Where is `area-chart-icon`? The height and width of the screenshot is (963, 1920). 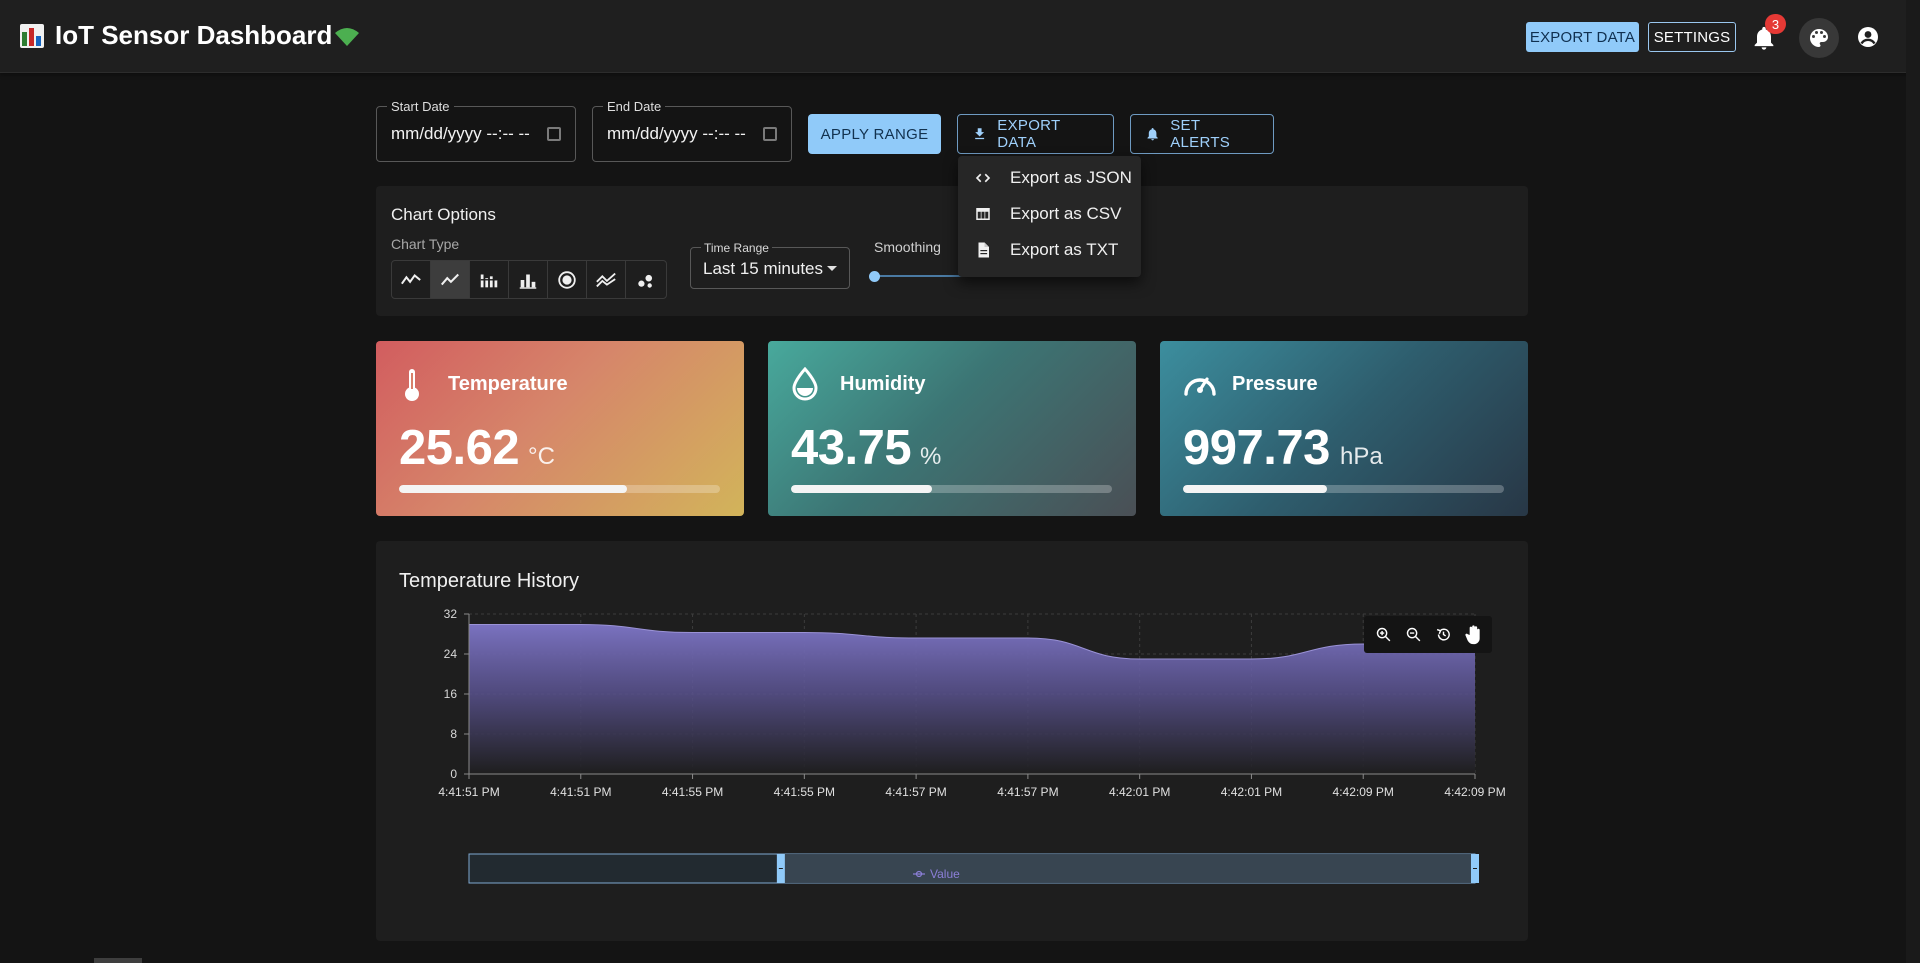
area-chart-icon is located at coordinates (449, 279).